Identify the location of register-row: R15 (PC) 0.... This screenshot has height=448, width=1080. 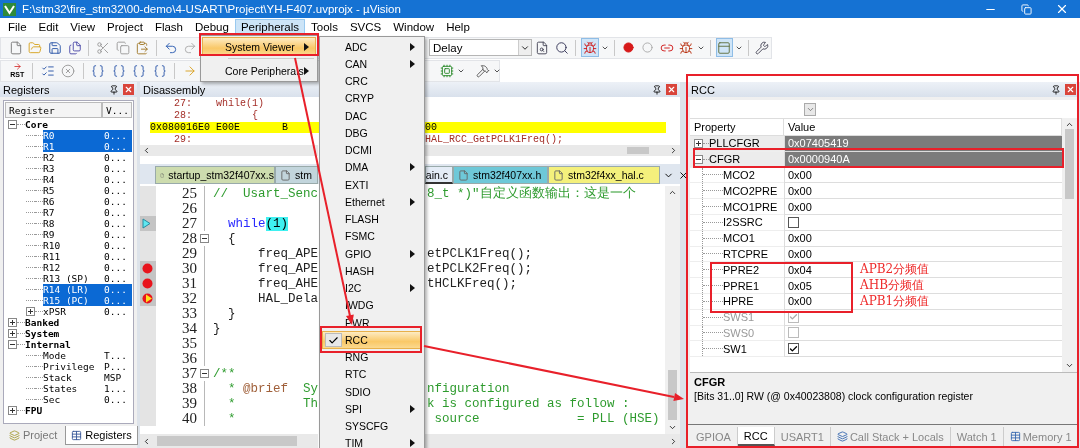
(87, 300).